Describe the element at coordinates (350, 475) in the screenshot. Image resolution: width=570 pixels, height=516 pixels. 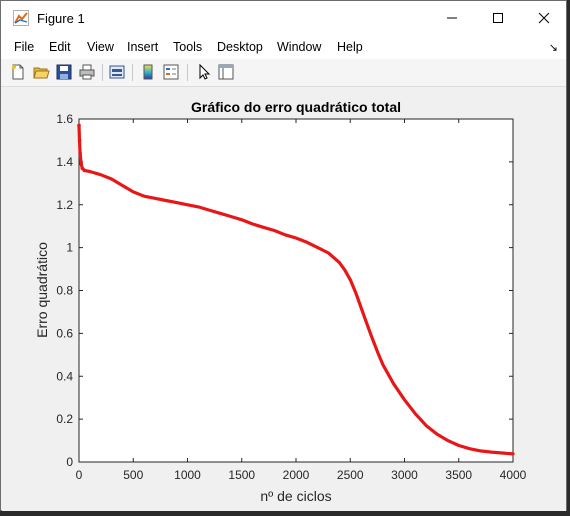
I see `x-tick-label: 2500` at that location.